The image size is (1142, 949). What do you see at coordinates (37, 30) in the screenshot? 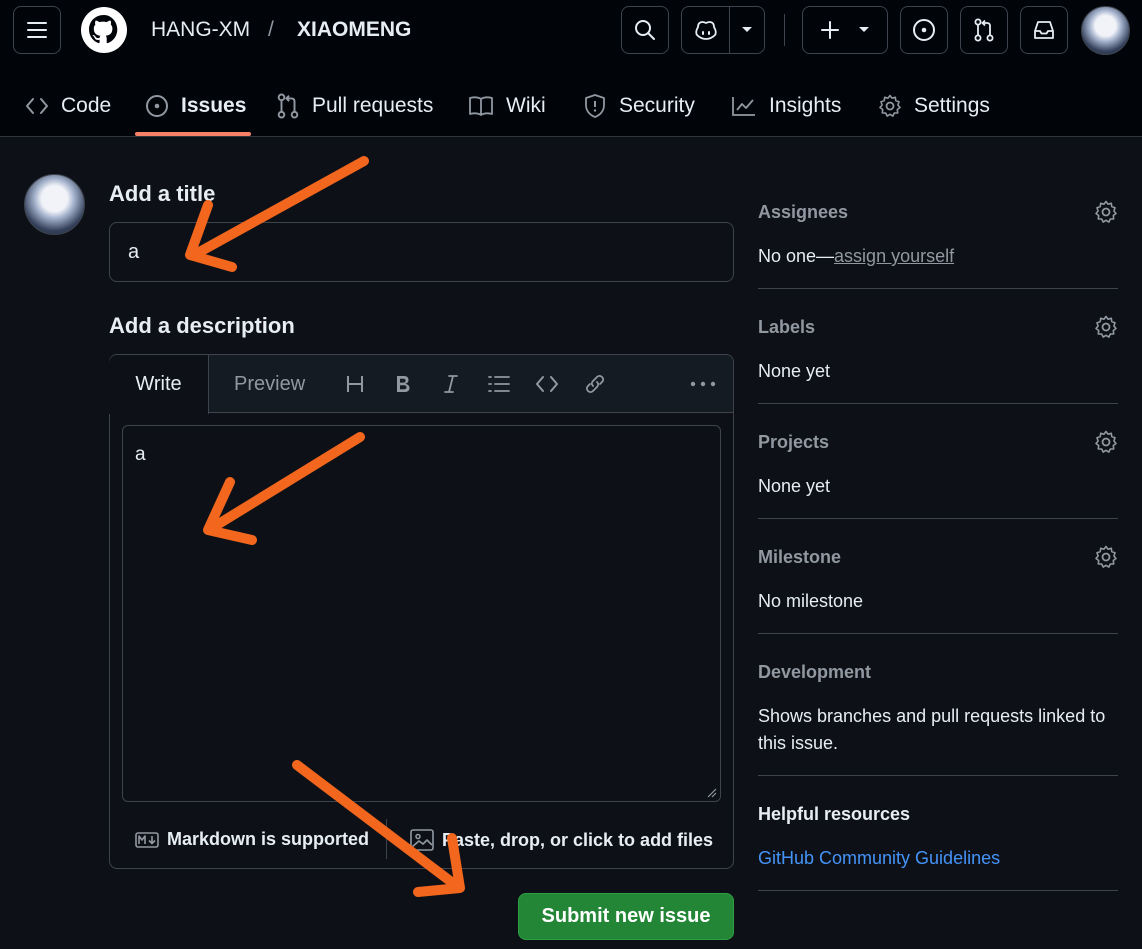
I see `hamburger-menu-button` at bounding box center [37, 30].